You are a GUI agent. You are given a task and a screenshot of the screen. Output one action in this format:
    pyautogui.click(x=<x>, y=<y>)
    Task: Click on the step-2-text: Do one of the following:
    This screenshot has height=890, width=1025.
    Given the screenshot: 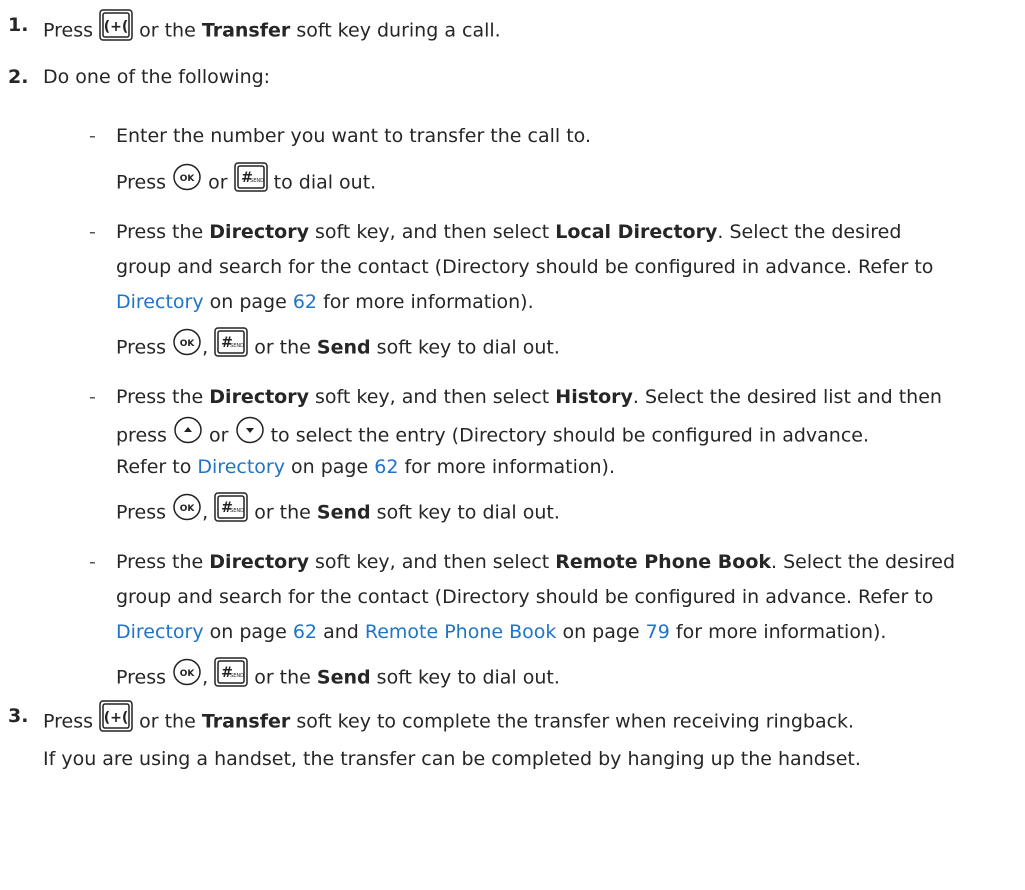 What is the action you would take?
    pyautogui.click(x=157, y=77)
    